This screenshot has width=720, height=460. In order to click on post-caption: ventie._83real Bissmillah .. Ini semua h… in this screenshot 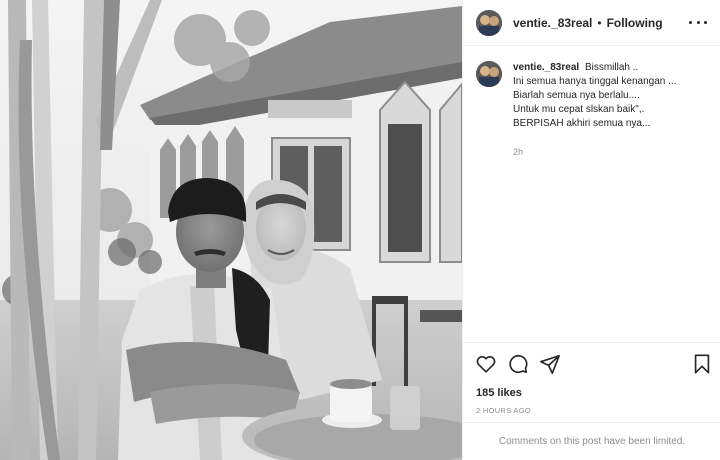, I will do `click(594, 109)`.